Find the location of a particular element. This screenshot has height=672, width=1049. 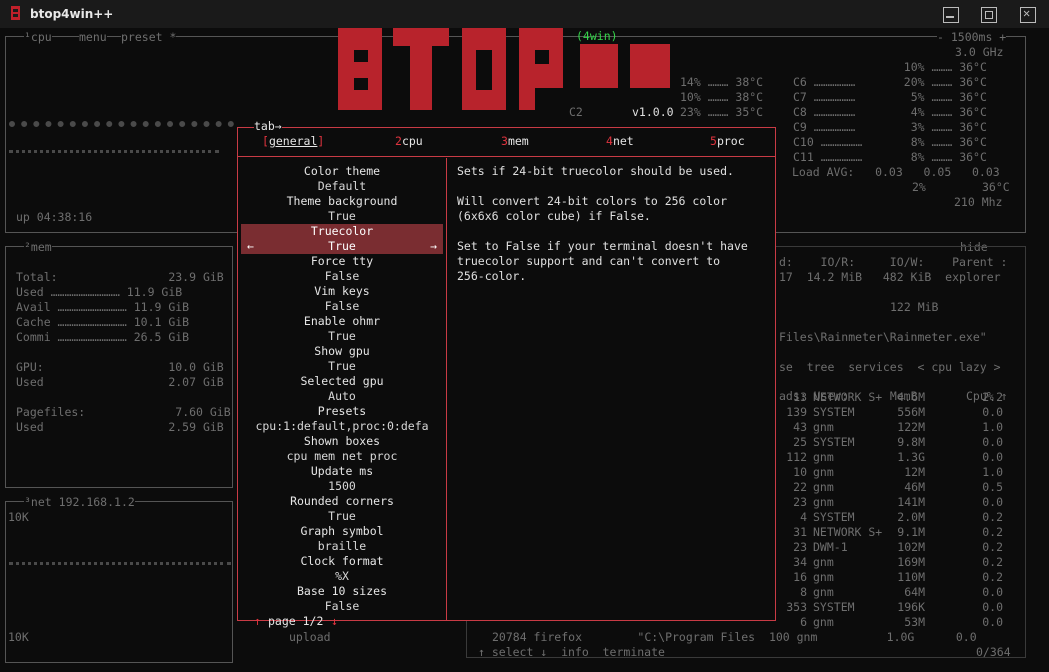

core-label-c2: C2 is located at coordinates (576, 112).